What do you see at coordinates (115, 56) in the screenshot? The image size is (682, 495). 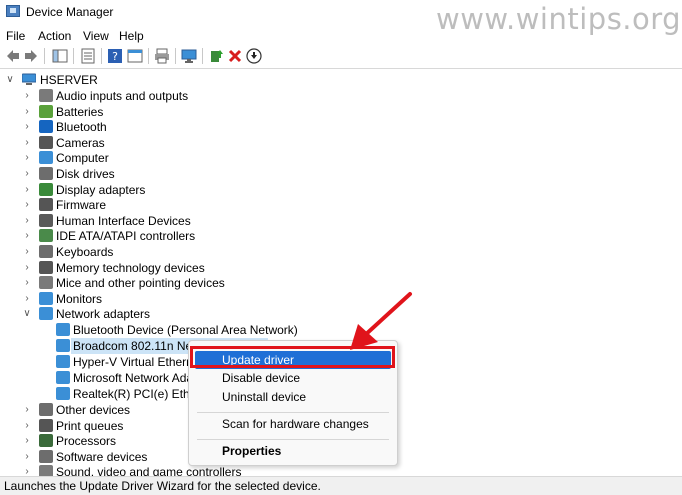 I see `help-icon: ?` at bounding box center [115, 56].